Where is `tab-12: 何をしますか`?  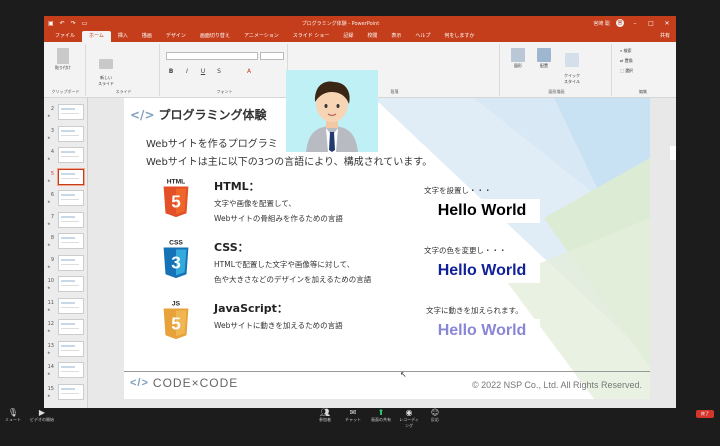
tab-12: 何をしますか is located at coordinates (459, 36).